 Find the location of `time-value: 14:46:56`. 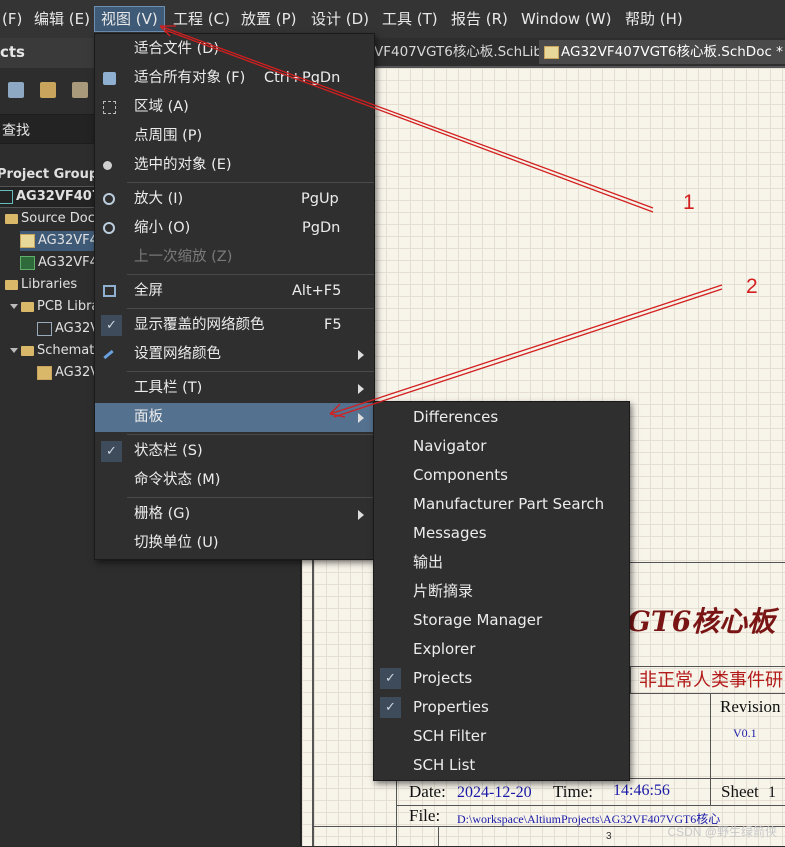

time-value: 14:46:56 is located at coordinates (641, 790).